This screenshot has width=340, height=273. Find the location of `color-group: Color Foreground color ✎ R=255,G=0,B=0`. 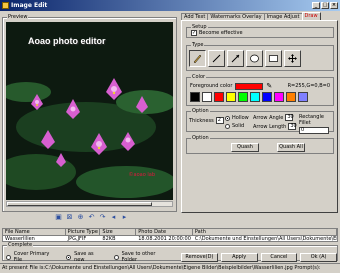

color-group: Color Foreground color ✎ R=255,G=0,B=0 is located at coordinates (260, 90).